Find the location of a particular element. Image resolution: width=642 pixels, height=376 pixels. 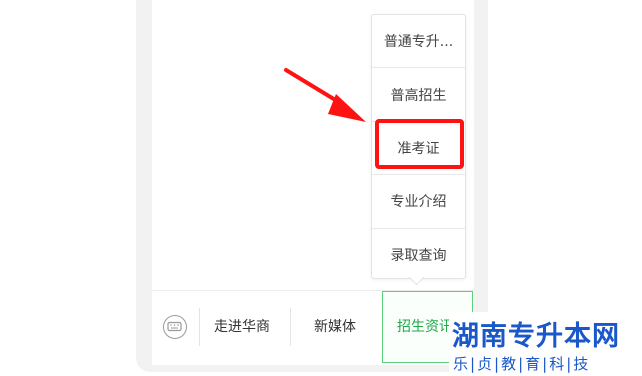

keyboard-icon is located at coordinates (175, 327).